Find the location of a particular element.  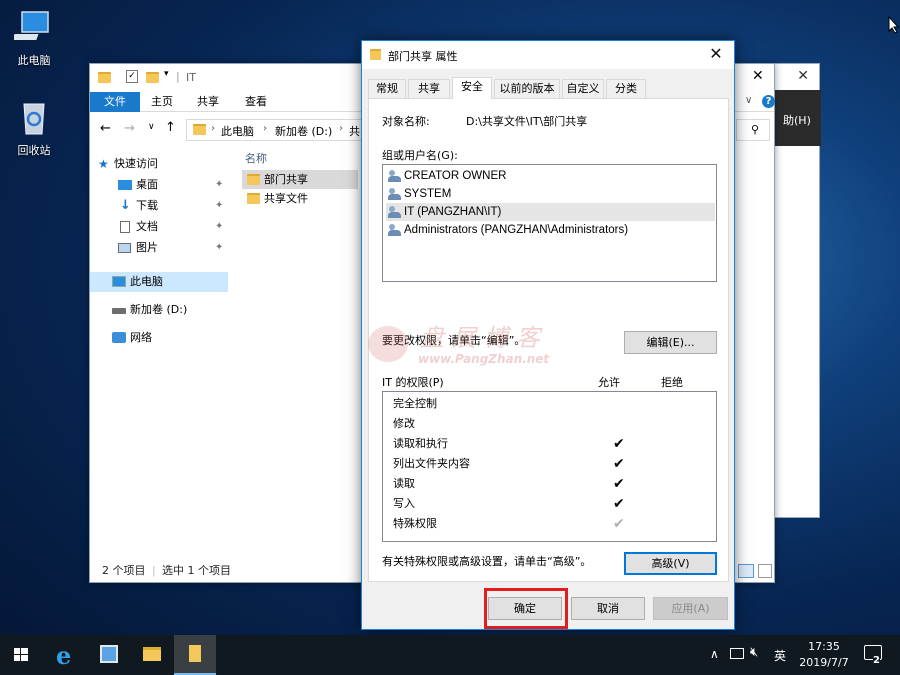

server-manager-icon is located at coordinates (109, 654).